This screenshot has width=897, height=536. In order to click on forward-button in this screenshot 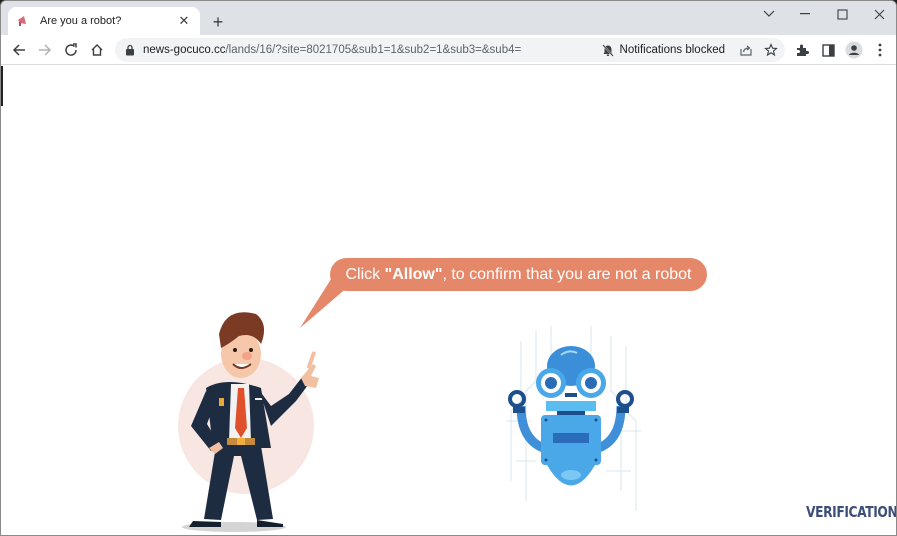, I will do `click(45, 50)`.